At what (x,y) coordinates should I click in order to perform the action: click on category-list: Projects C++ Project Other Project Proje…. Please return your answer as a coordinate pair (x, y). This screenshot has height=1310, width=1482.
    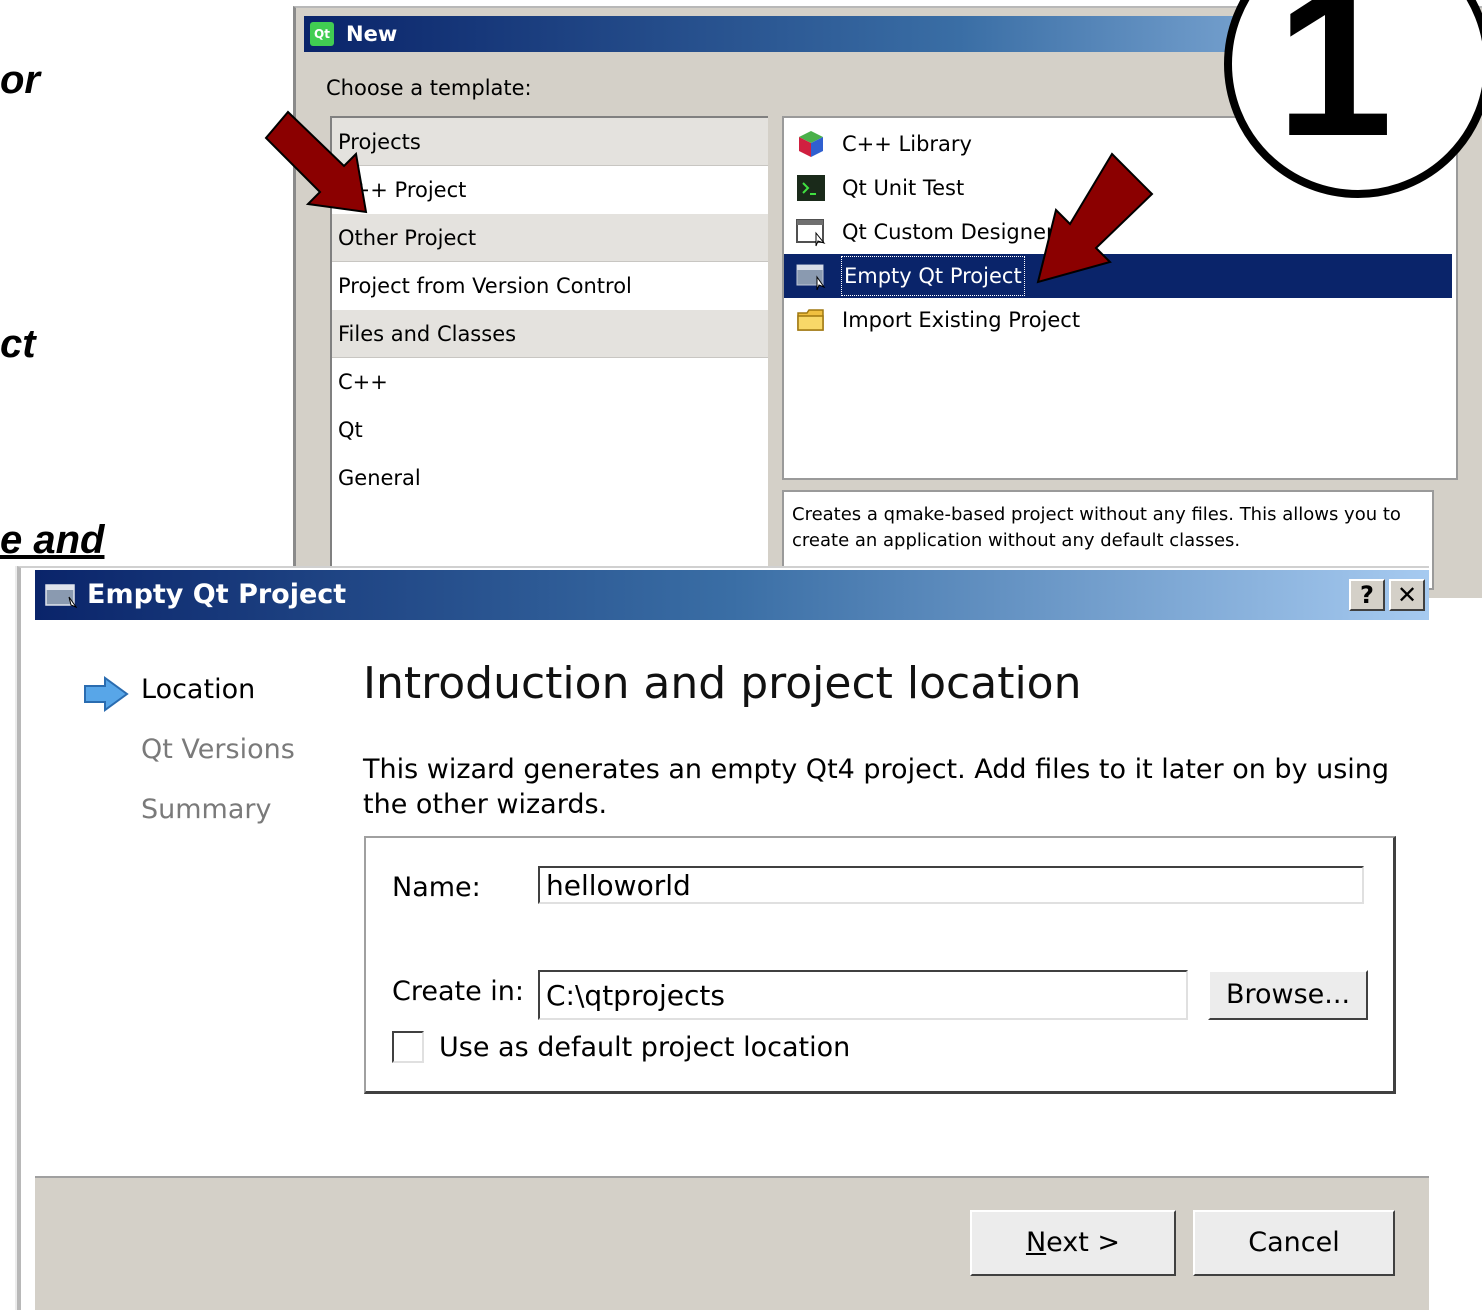
    Looking at the image, I should click on (549, 347).